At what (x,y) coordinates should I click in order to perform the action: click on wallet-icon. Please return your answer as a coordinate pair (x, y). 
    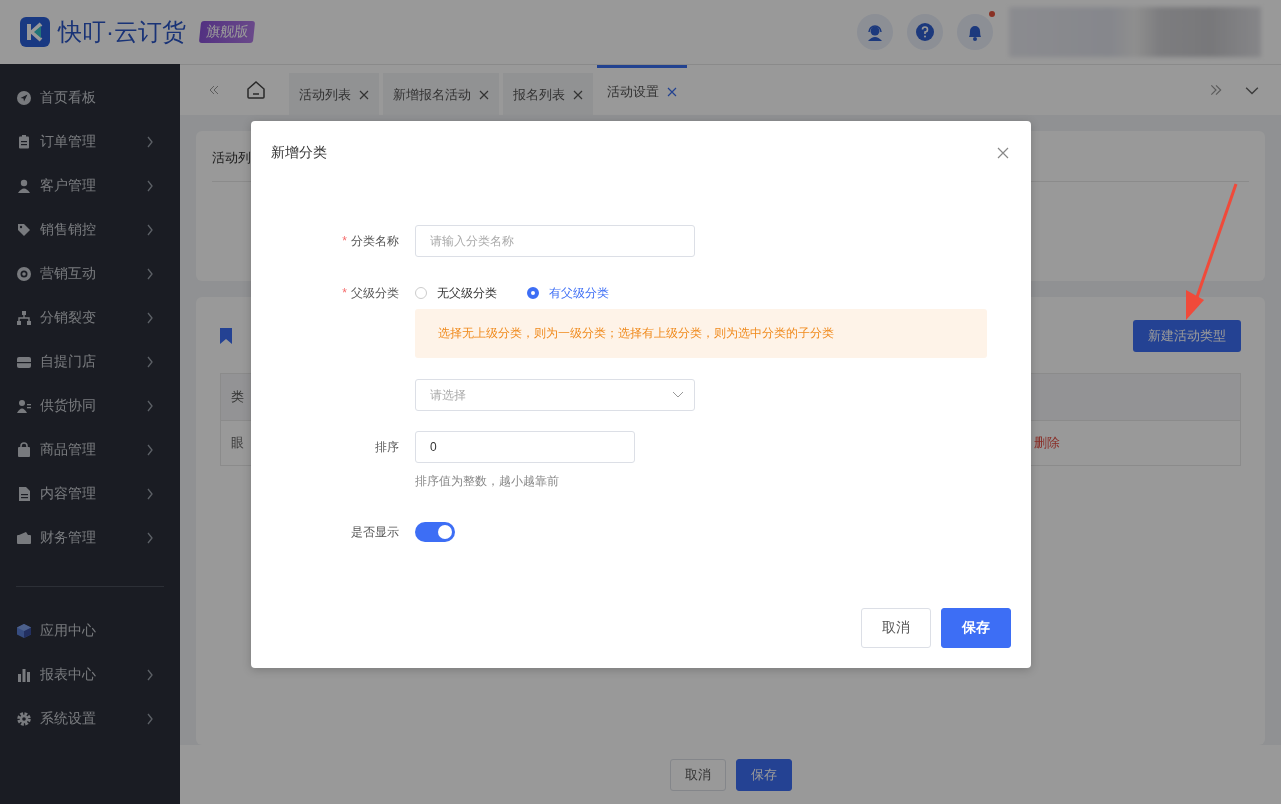
    Looking at the image, I should click on (24, 538).